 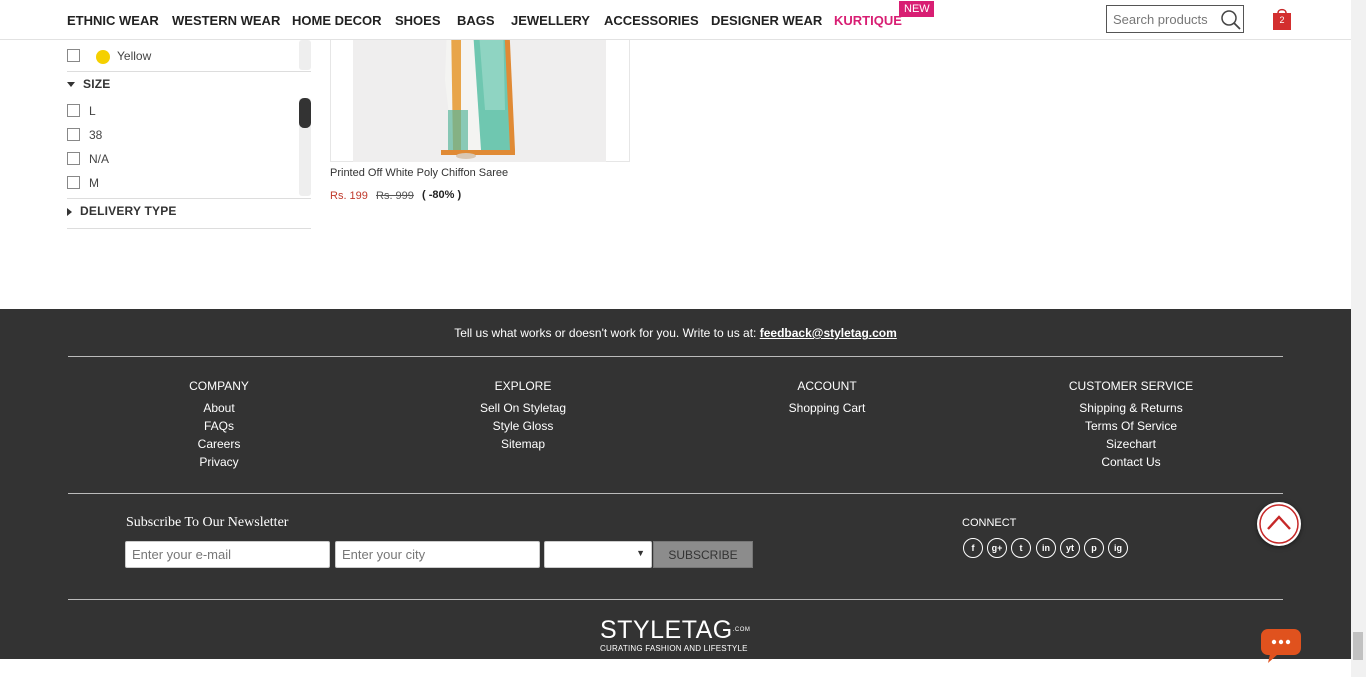 I want to click on logo-com: .COM, so click(x=741, y=630).